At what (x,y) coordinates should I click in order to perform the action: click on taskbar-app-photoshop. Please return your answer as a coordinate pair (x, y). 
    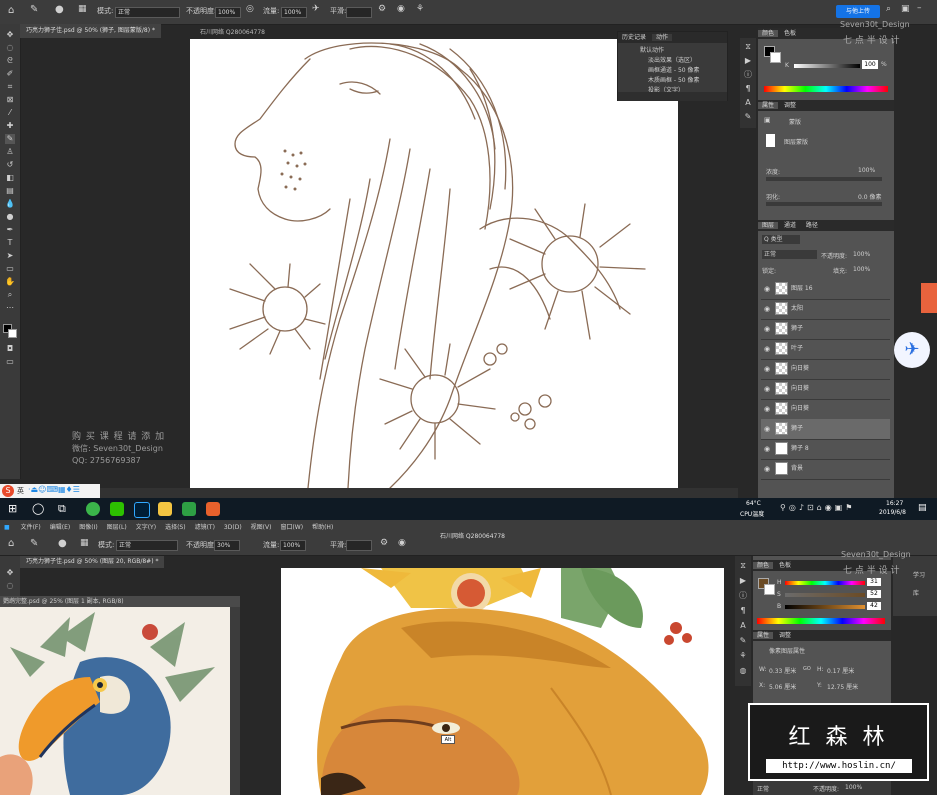
    Looking at the image, I should click on (142, 510).